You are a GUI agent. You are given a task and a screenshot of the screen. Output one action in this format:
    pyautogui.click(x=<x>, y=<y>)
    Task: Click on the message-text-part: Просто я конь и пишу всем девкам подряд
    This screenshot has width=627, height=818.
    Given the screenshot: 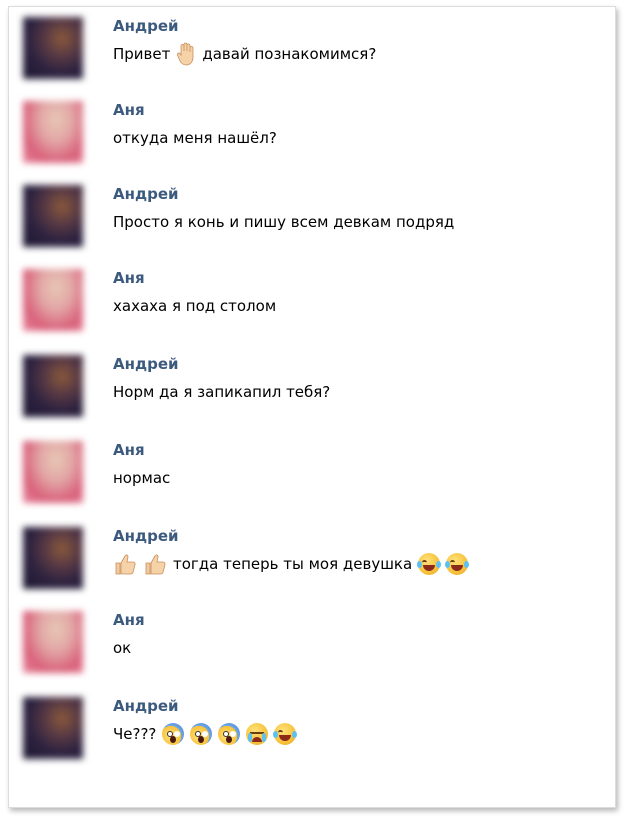 What is the action you would take?
    pyautogui.click(x=284, y=222)
    